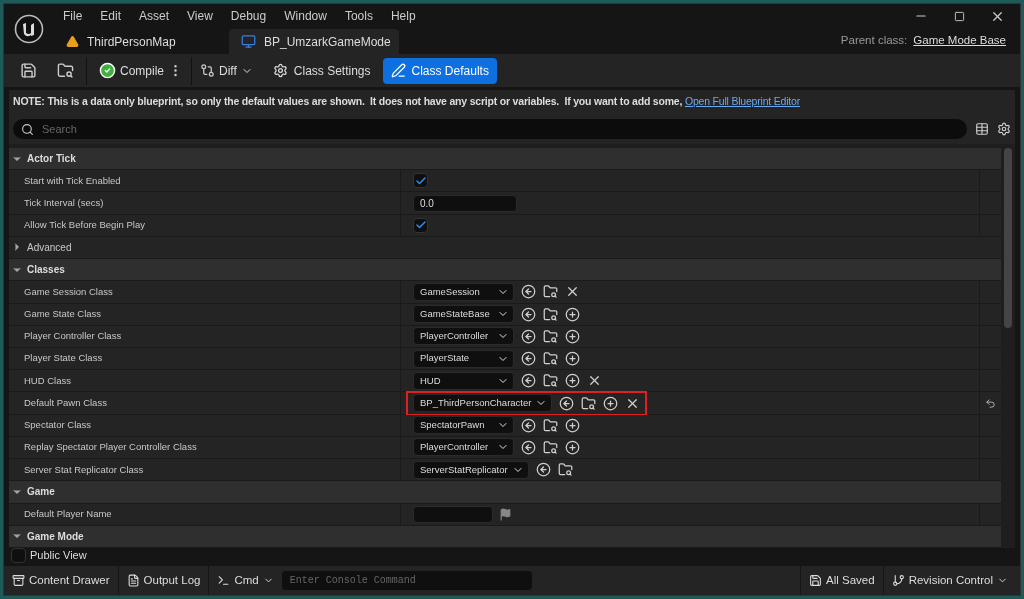  What do you see at coordinates (141, 41) in the screenshot?
I see `document-tab: ThirdPersonMap` at bounding box center [141, 41].